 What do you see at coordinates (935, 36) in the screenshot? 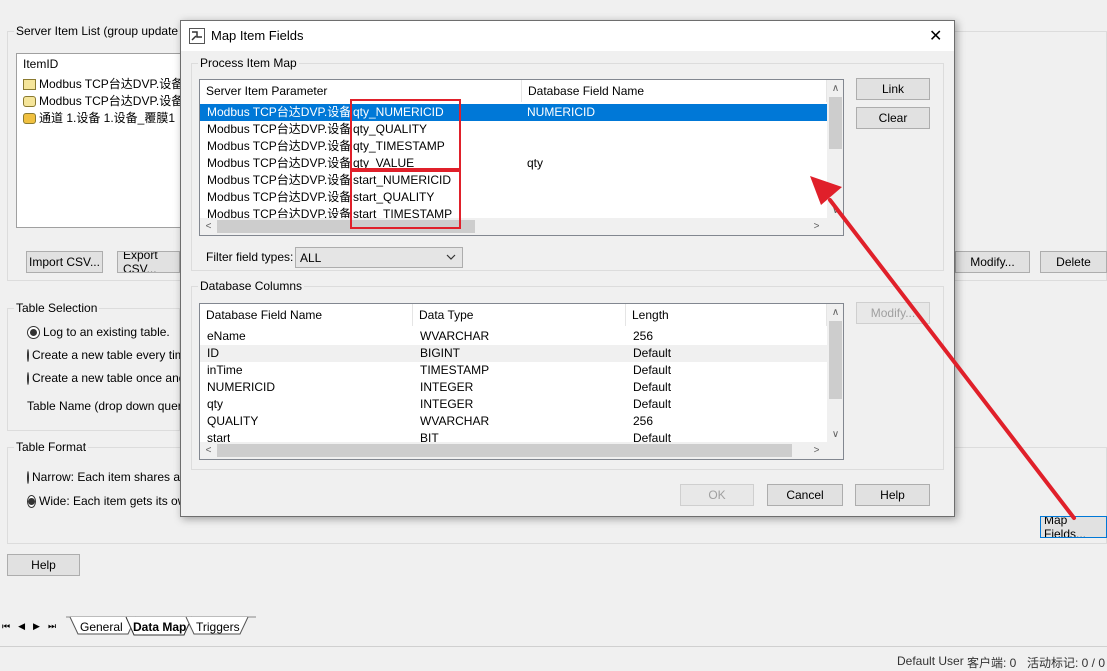
I see `close-icon: ✕` at bounding box center [935, 36].